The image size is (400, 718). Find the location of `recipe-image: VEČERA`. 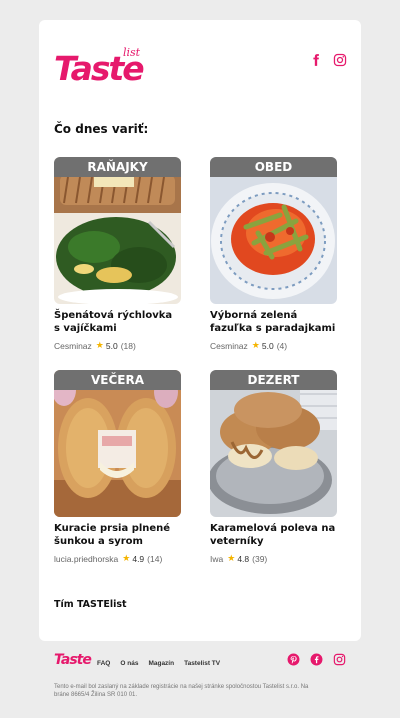

recipe-image: VEČERA is located at coordinates (117, 443).